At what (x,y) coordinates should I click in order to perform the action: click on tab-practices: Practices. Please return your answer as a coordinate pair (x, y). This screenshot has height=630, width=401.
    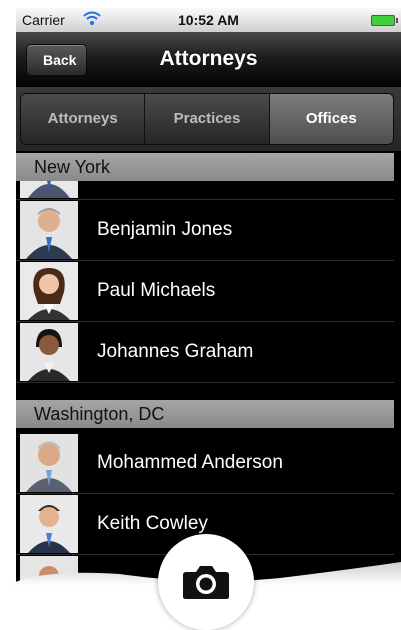
    Looking at the image, I should click on (207, 119).